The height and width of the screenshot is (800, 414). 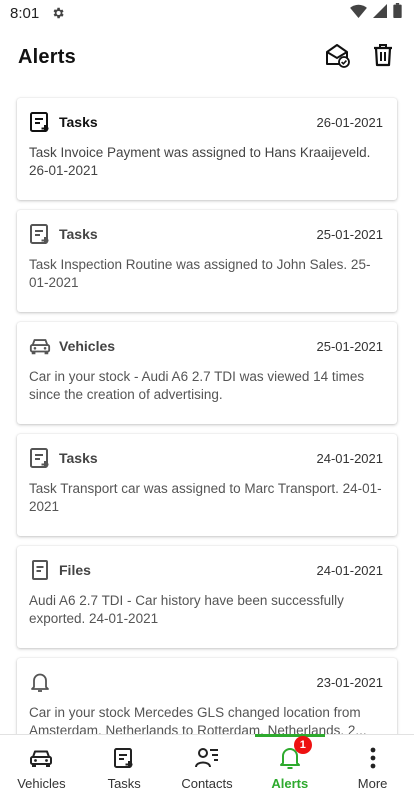 I want to click on nav-label: More, so click(x=372, y=783).